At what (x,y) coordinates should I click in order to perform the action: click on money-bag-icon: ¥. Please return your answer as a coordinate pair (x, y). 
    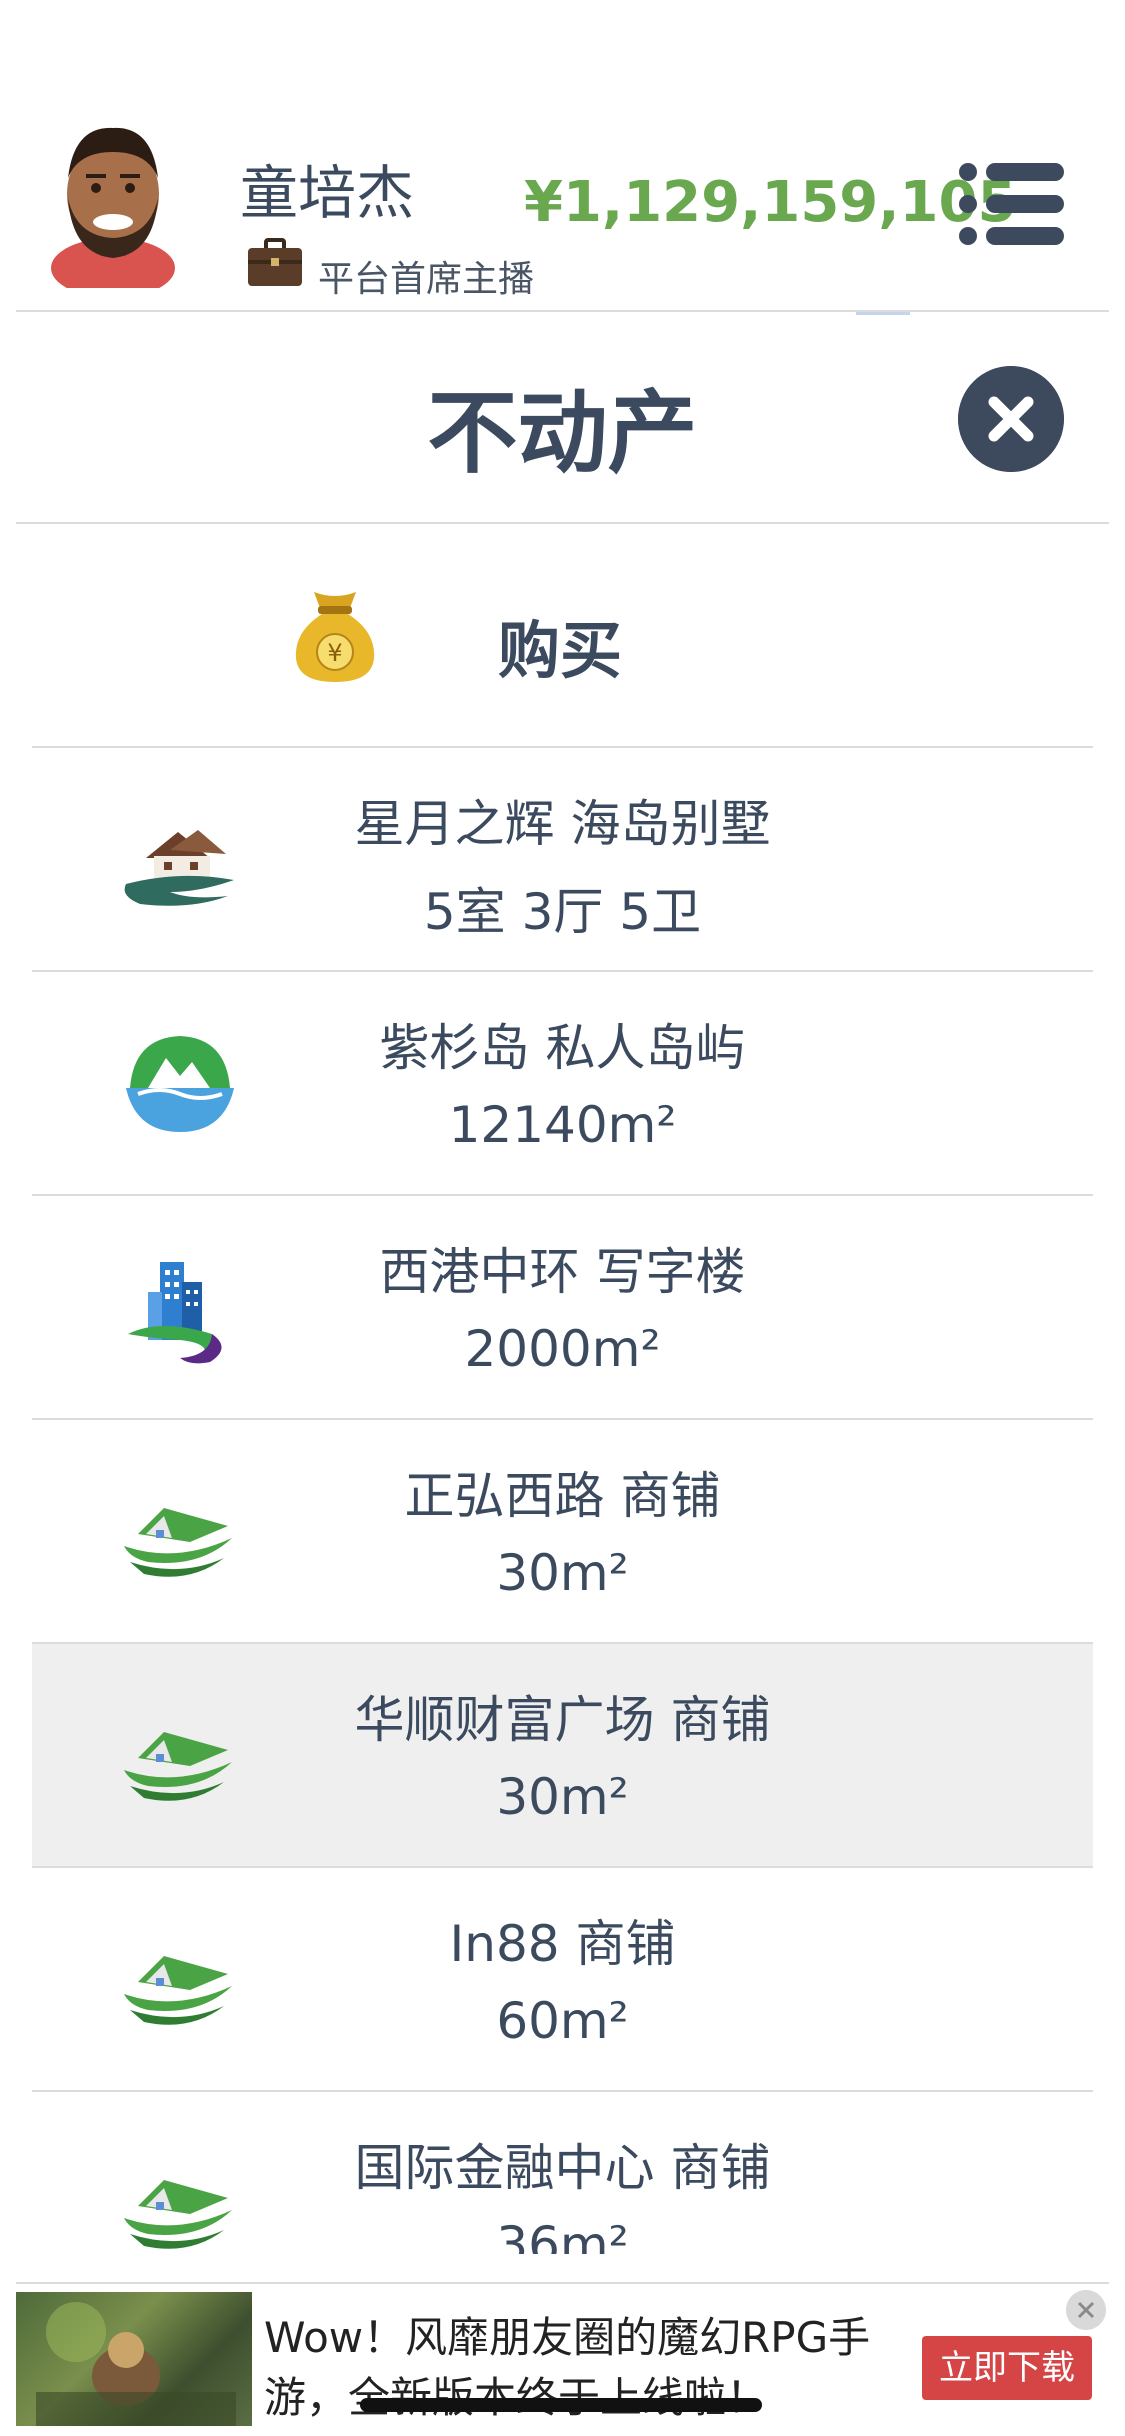
    Looking at the image, I should click on (335, 637).